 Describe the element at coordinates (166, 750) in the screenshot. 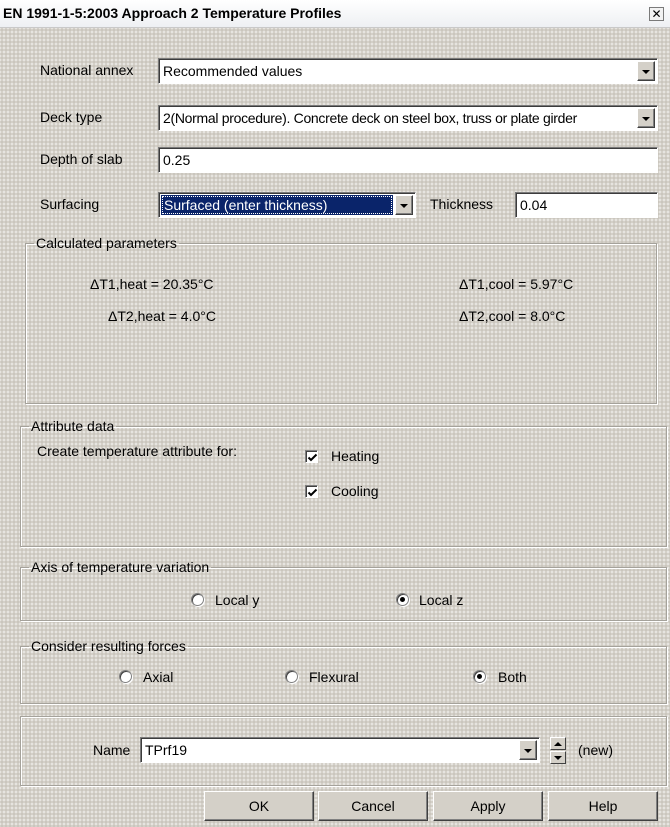

I see `name-value: TPrf19` at that location.